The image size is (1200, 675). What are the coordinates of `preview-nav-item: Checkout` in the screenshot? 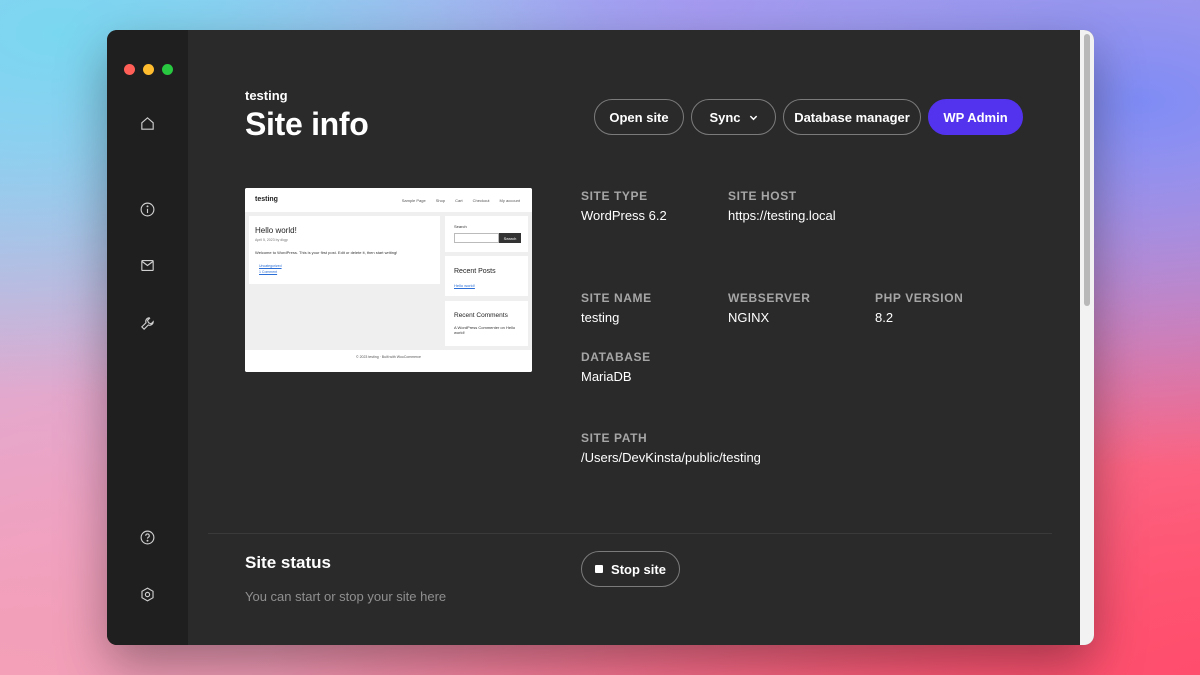 It's located at (481, 200).